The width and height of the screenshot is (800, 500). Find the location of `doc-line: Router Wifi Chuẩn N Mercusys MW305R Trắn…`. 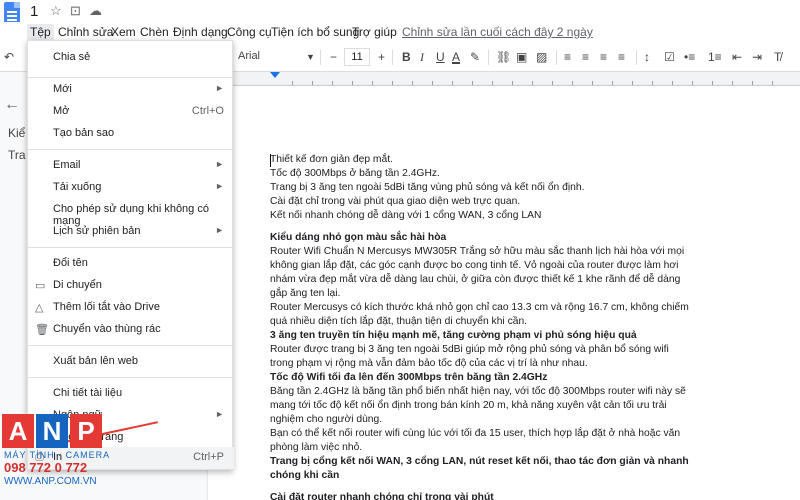

doc-line: Router Wifi Chuẩn N Mercusys MW305R Trắn… is located at coordinates (477, 251).